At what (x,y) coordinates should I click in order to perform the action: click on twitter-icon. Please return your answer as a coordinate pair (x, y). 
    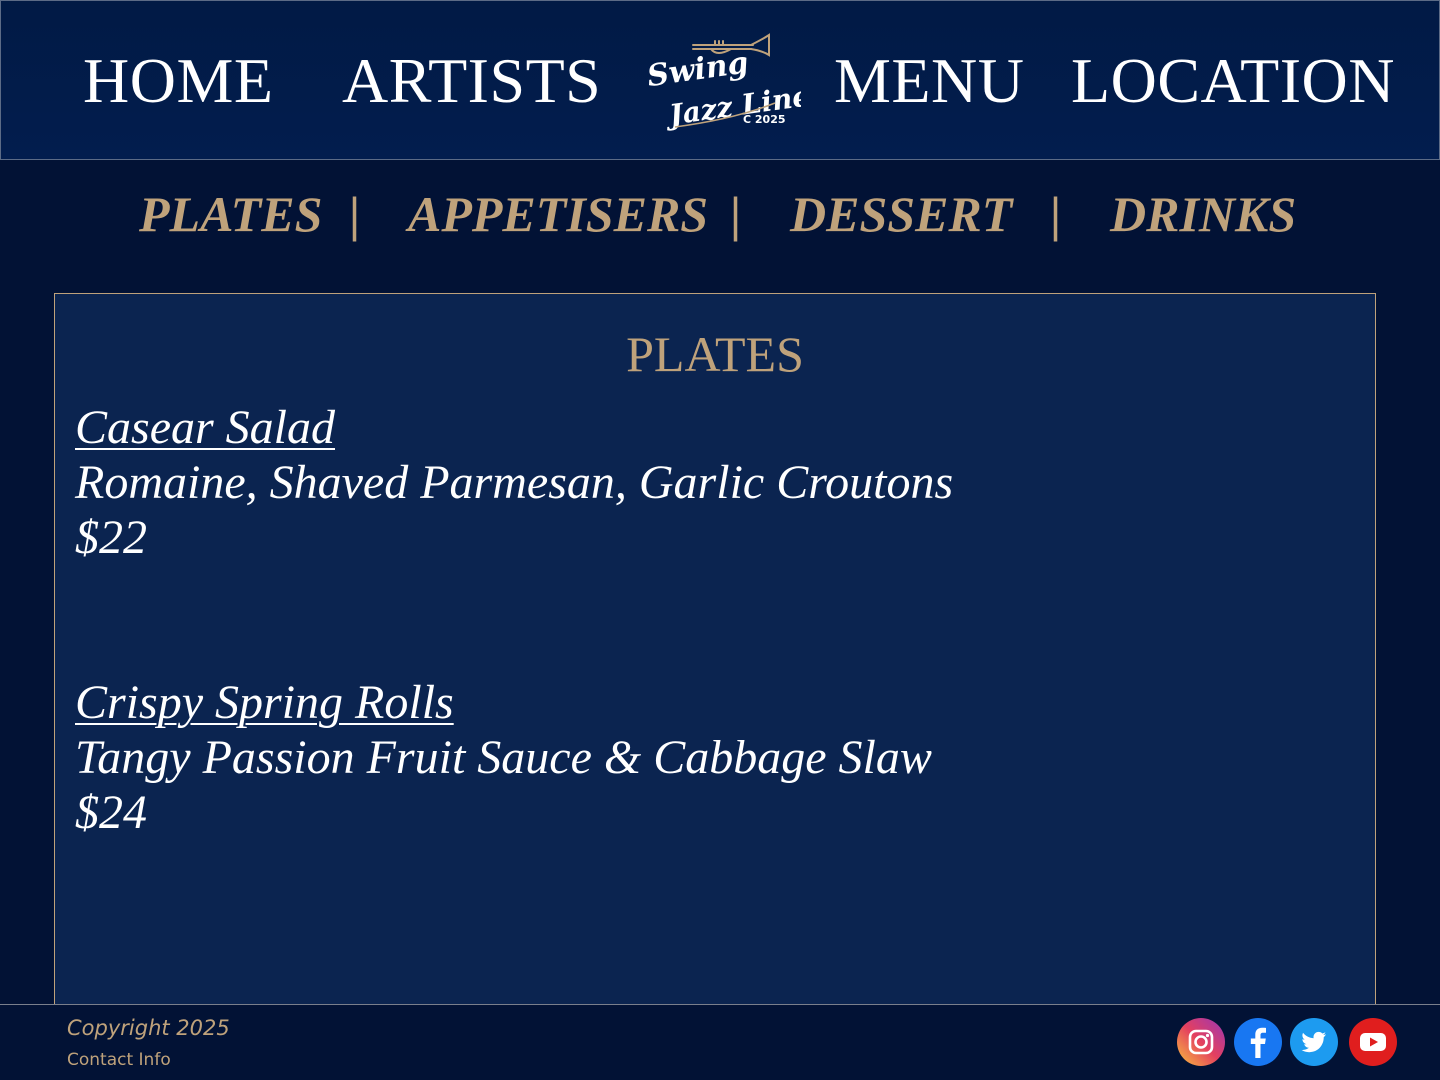
    Looking at the image, I should click on (1314, 1042).